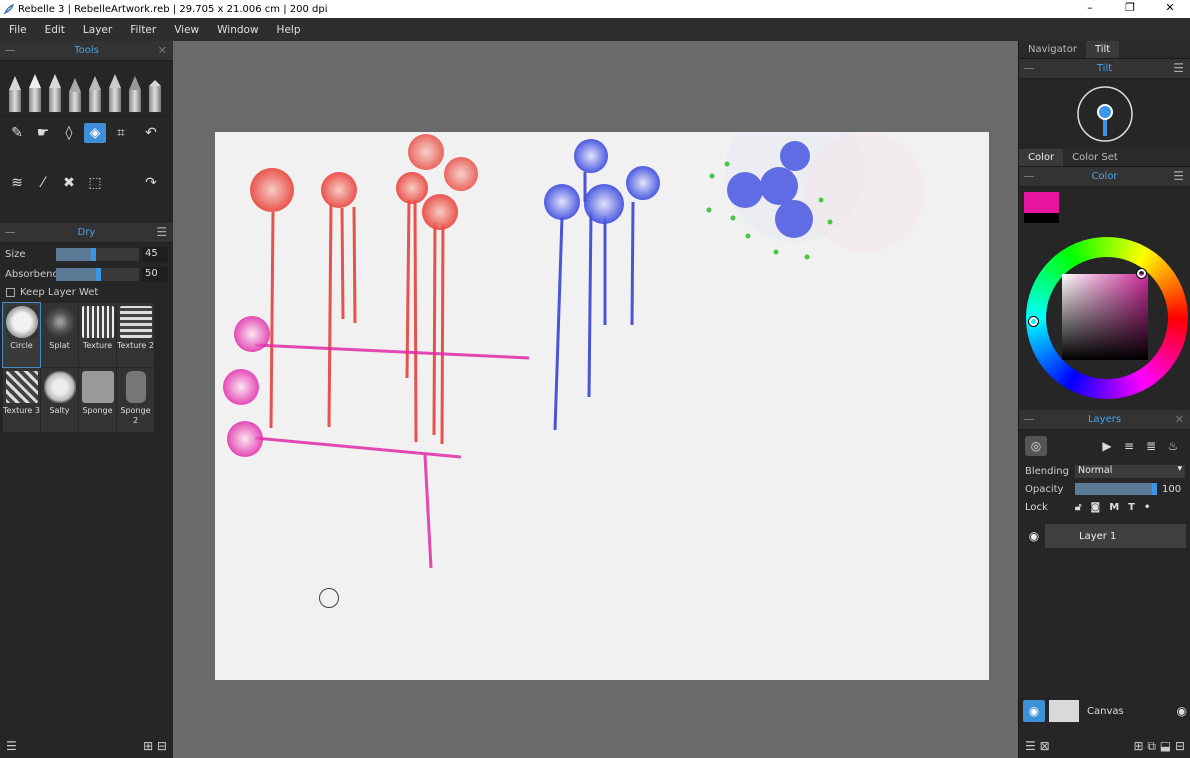  Describe the element at coordinates (1115, 536) in the screenshot. I see `layer-name: Layer 1` at that location.